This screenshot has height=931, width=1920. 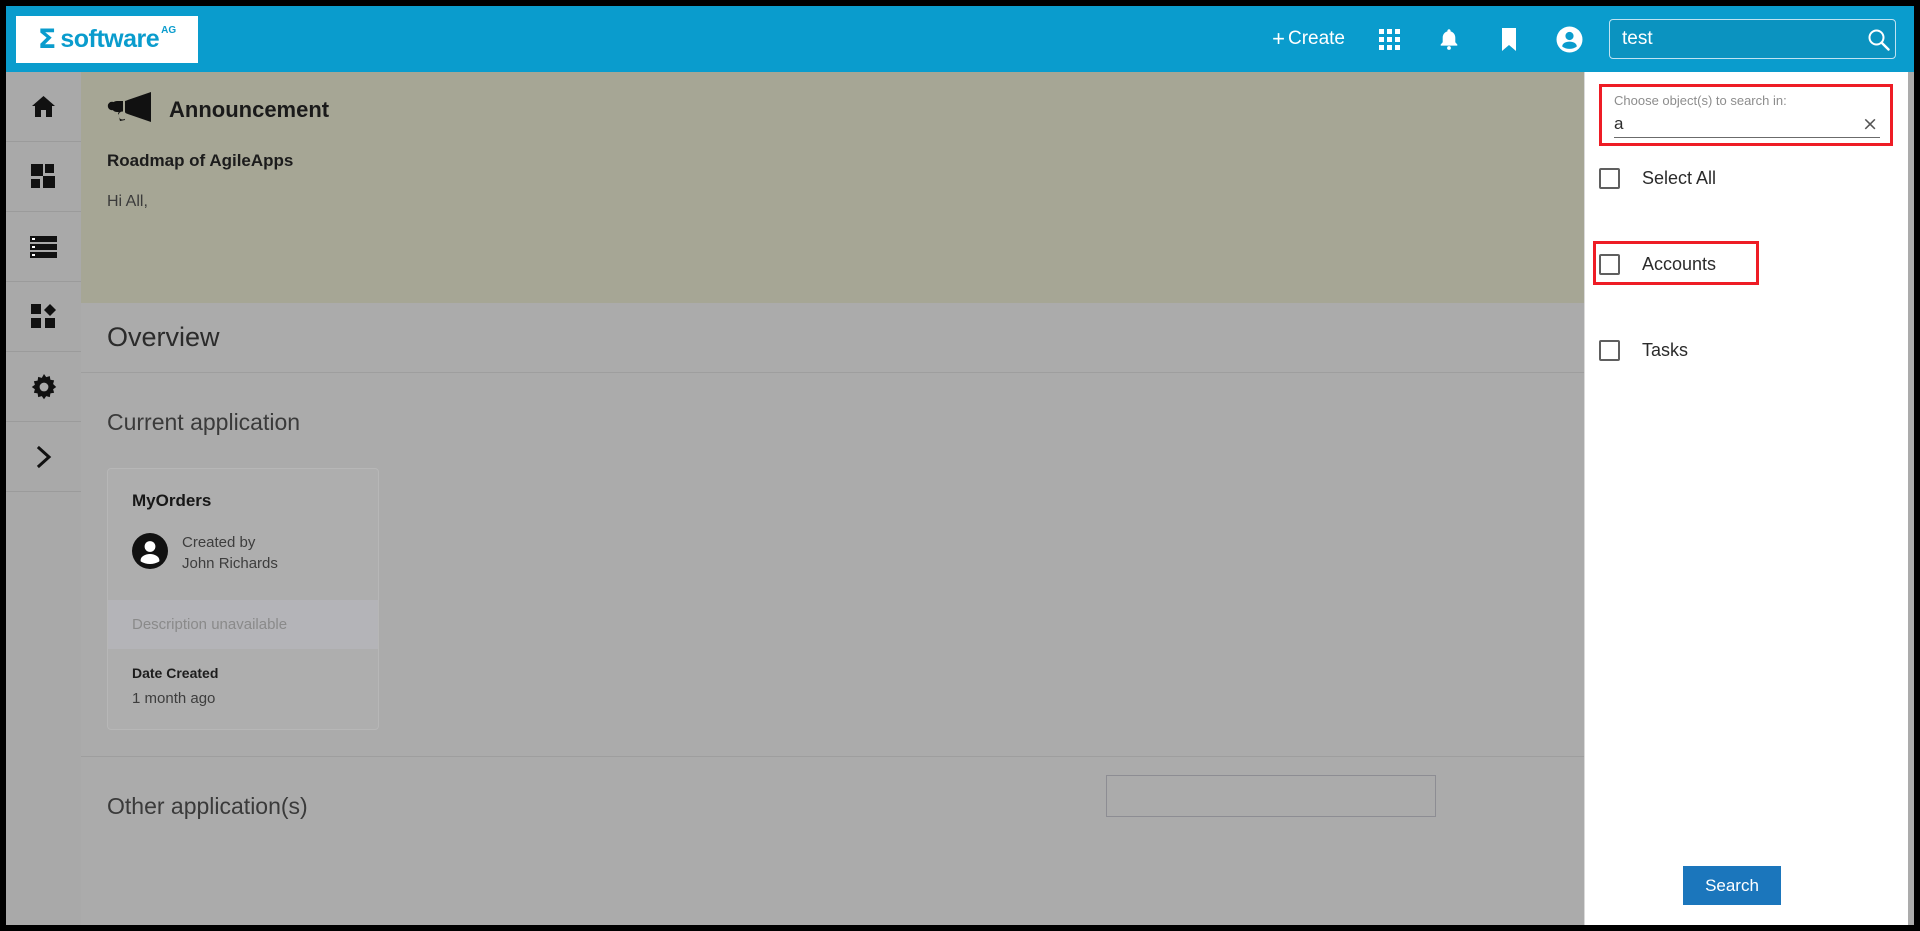 What do you see at coordinates (1732, 885) in the screenshot?
I see `panel-search-button: Search` at bounding box center [1732, 885].